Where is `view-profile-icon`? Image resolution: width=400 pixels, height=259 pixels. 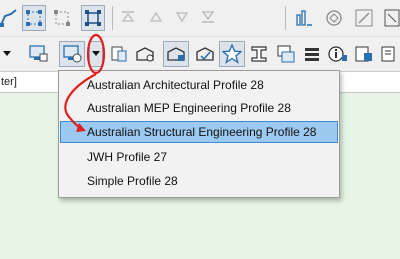
view-profile-icon is located at coordinates (72, 54).